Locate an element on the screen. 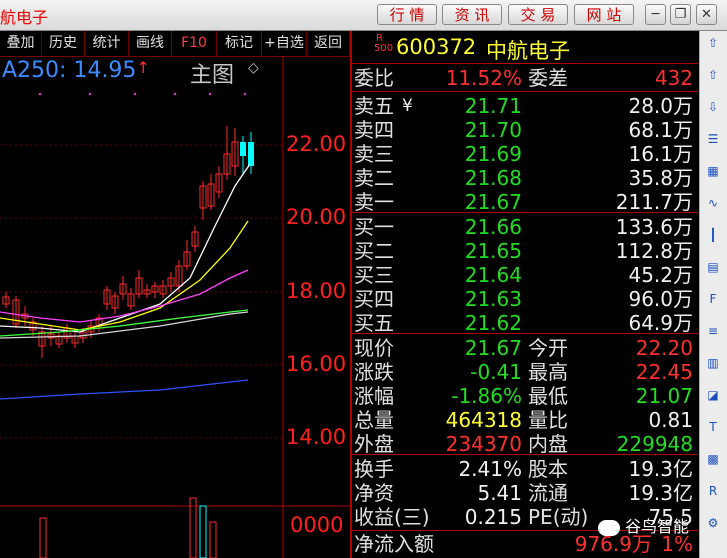 Image resolution: width=727 pixels, height=558 pixels. grid-icon: ▦ is located at coordinates (713, 171).